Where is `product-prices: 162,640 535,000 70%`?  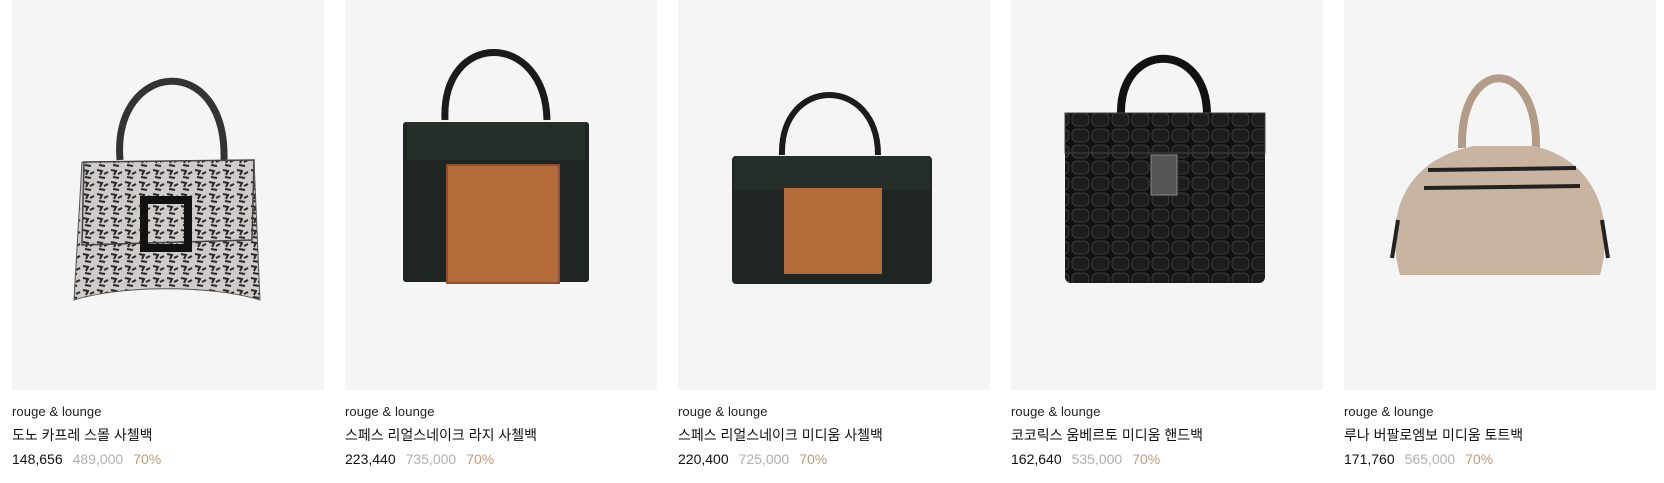 product-prices: 162,640 535,000 70% is located at coordinates (1167, 459).